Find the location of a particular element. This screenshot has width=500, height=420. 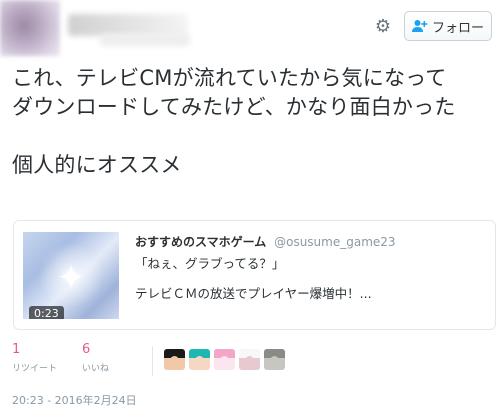

tweet-header: ⚙ フォロー is located at coordinates (250, 30).